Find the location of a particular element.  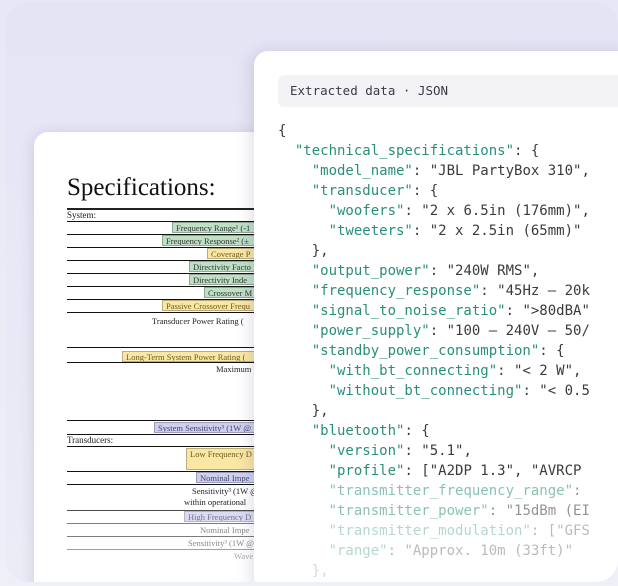

json-key: "transducer" is located at coordinates (362, 191).